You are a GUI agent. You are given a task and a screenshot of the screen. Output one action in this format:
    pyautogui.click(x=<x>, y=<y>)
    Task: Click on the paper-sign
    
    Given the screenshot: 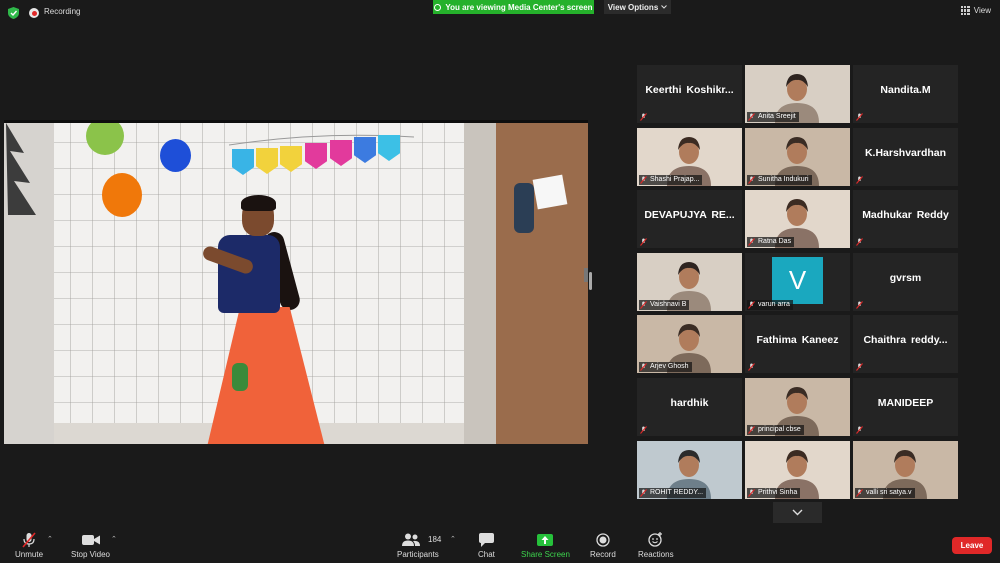 What is the action you would take?
    pyautogui.click(x=550, y=192)
    